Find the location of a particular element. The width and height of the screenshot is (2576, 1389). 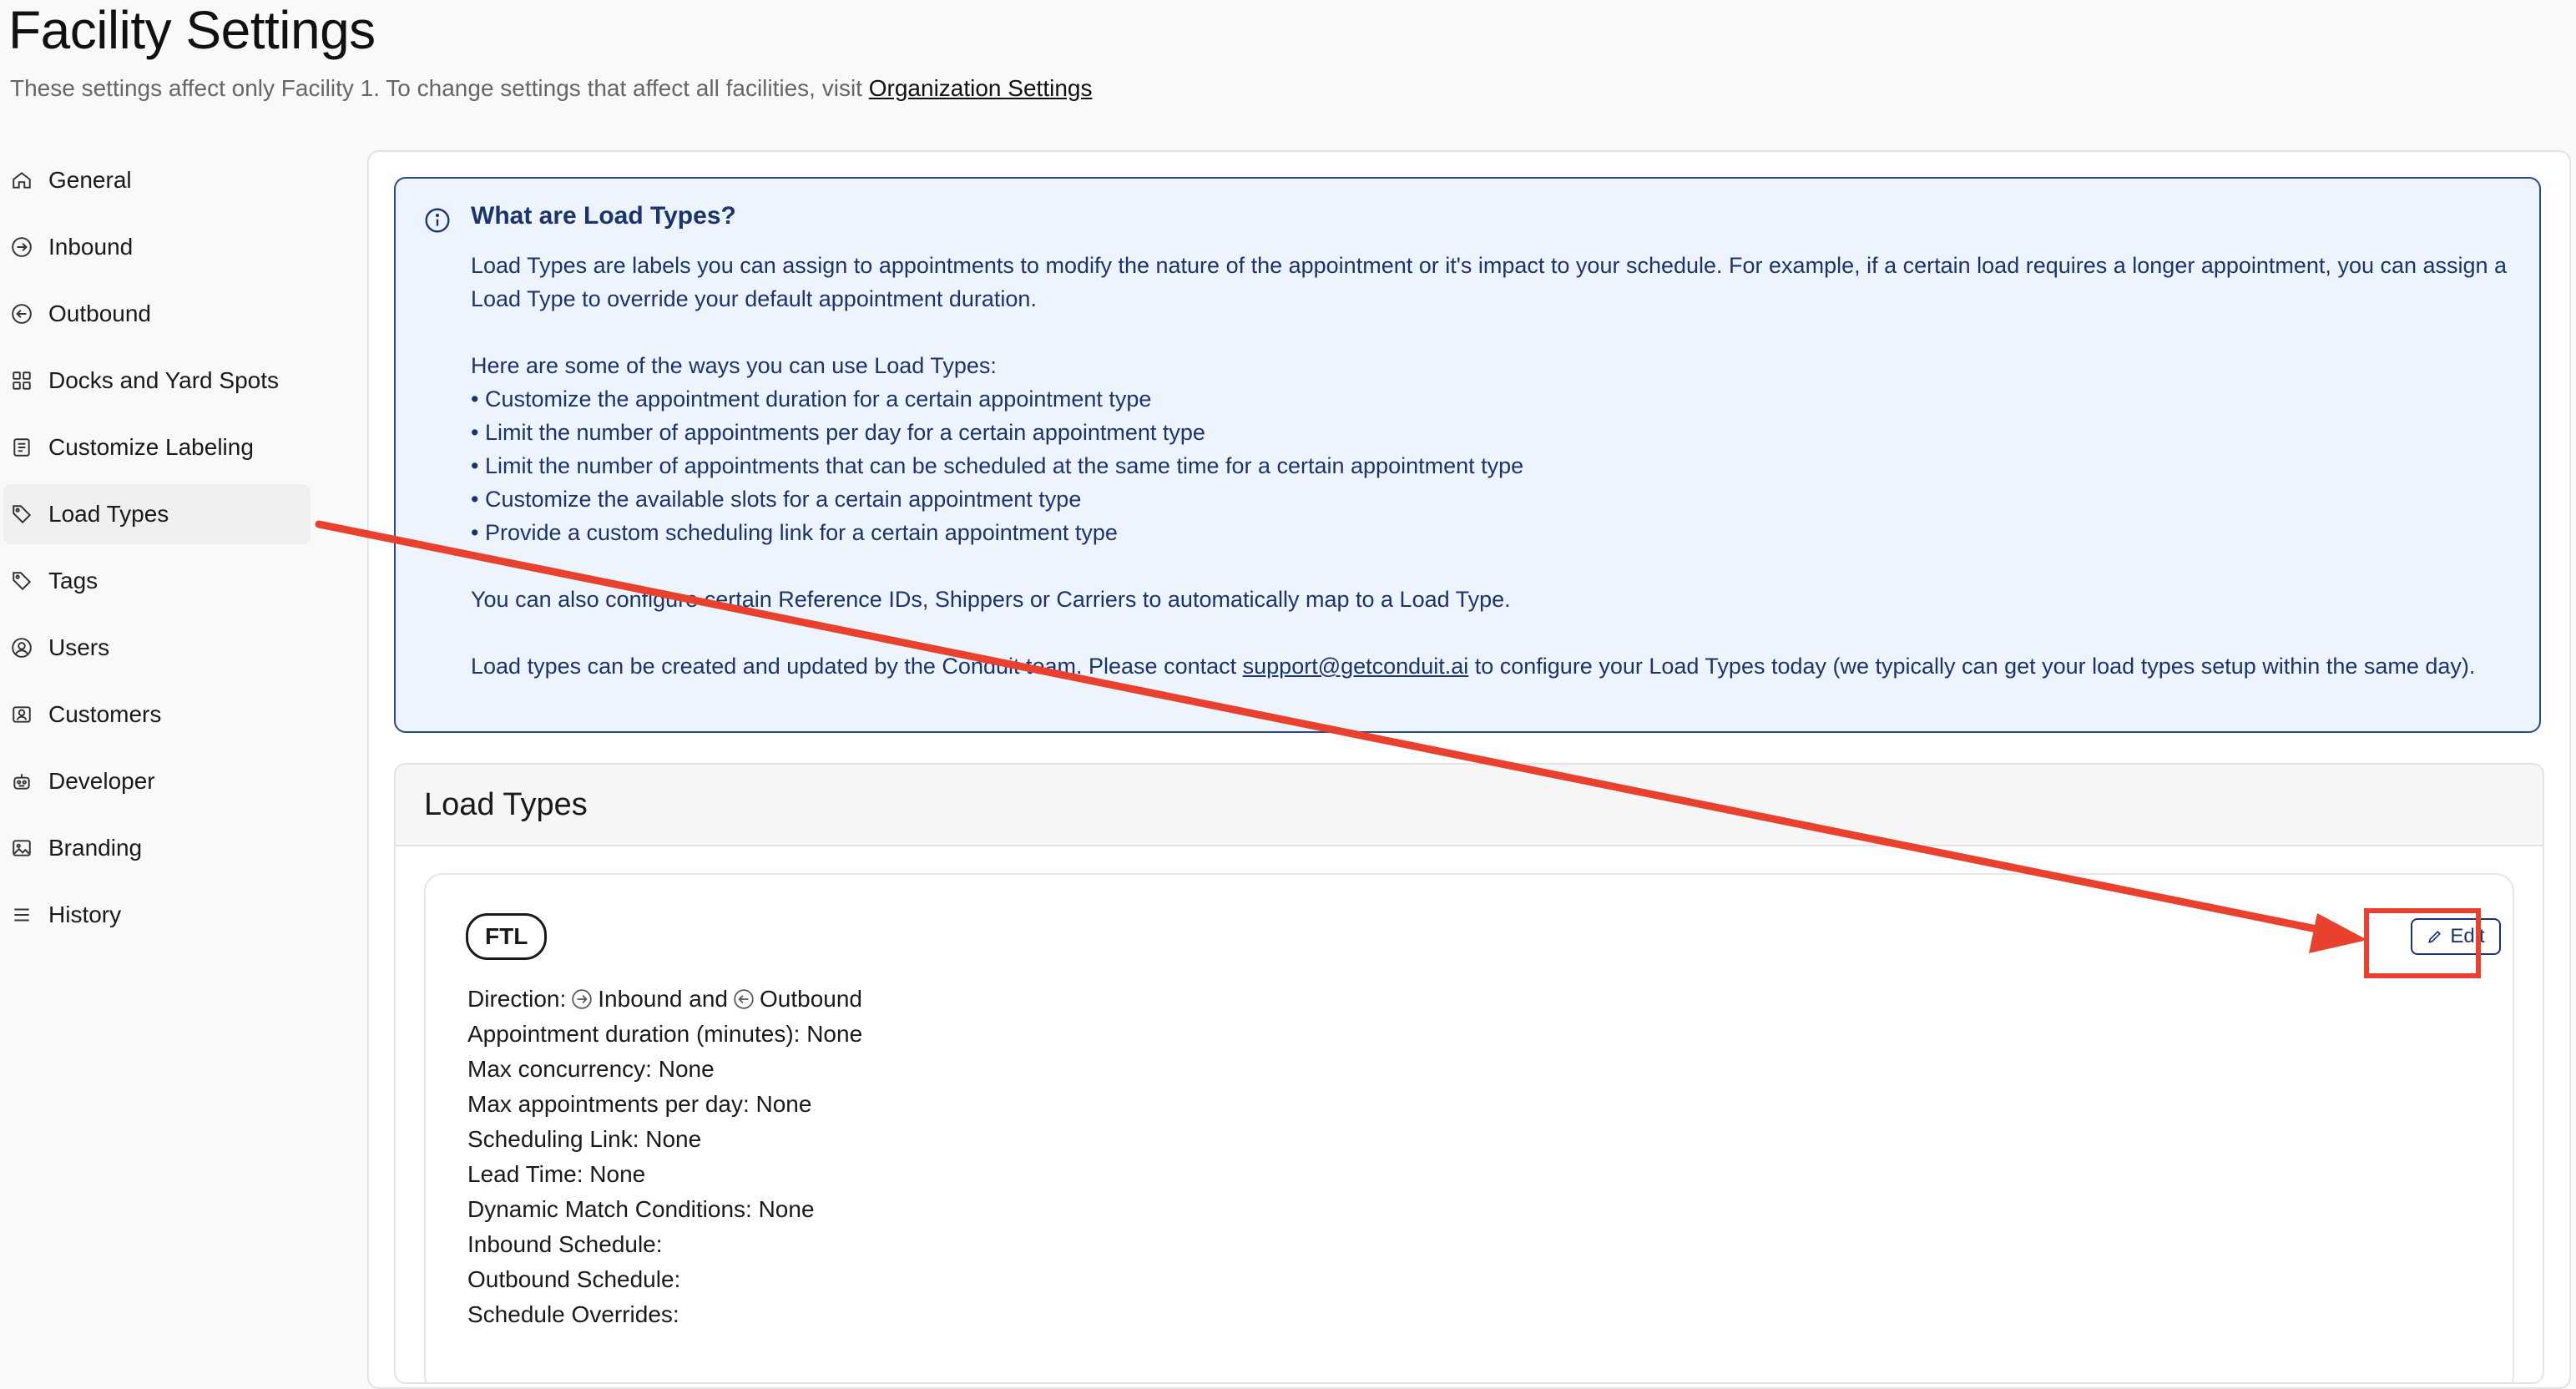

sidebar-item-label: History is located at coordinates (85, 915).